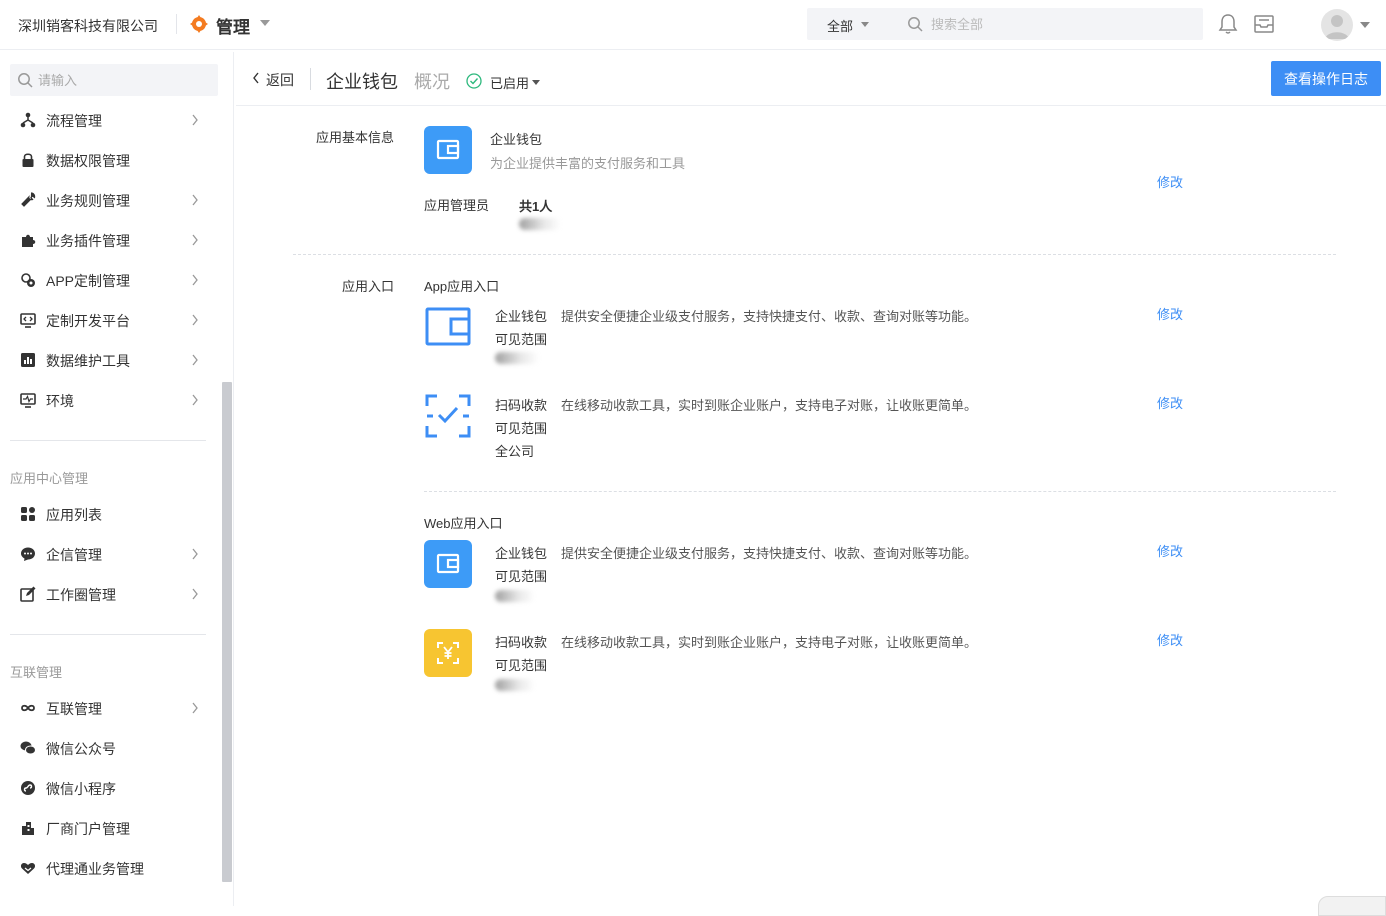  I want to click on page-header: 返回 企业钱包 概况 已启用 查看操作日志, so click(811, 79).